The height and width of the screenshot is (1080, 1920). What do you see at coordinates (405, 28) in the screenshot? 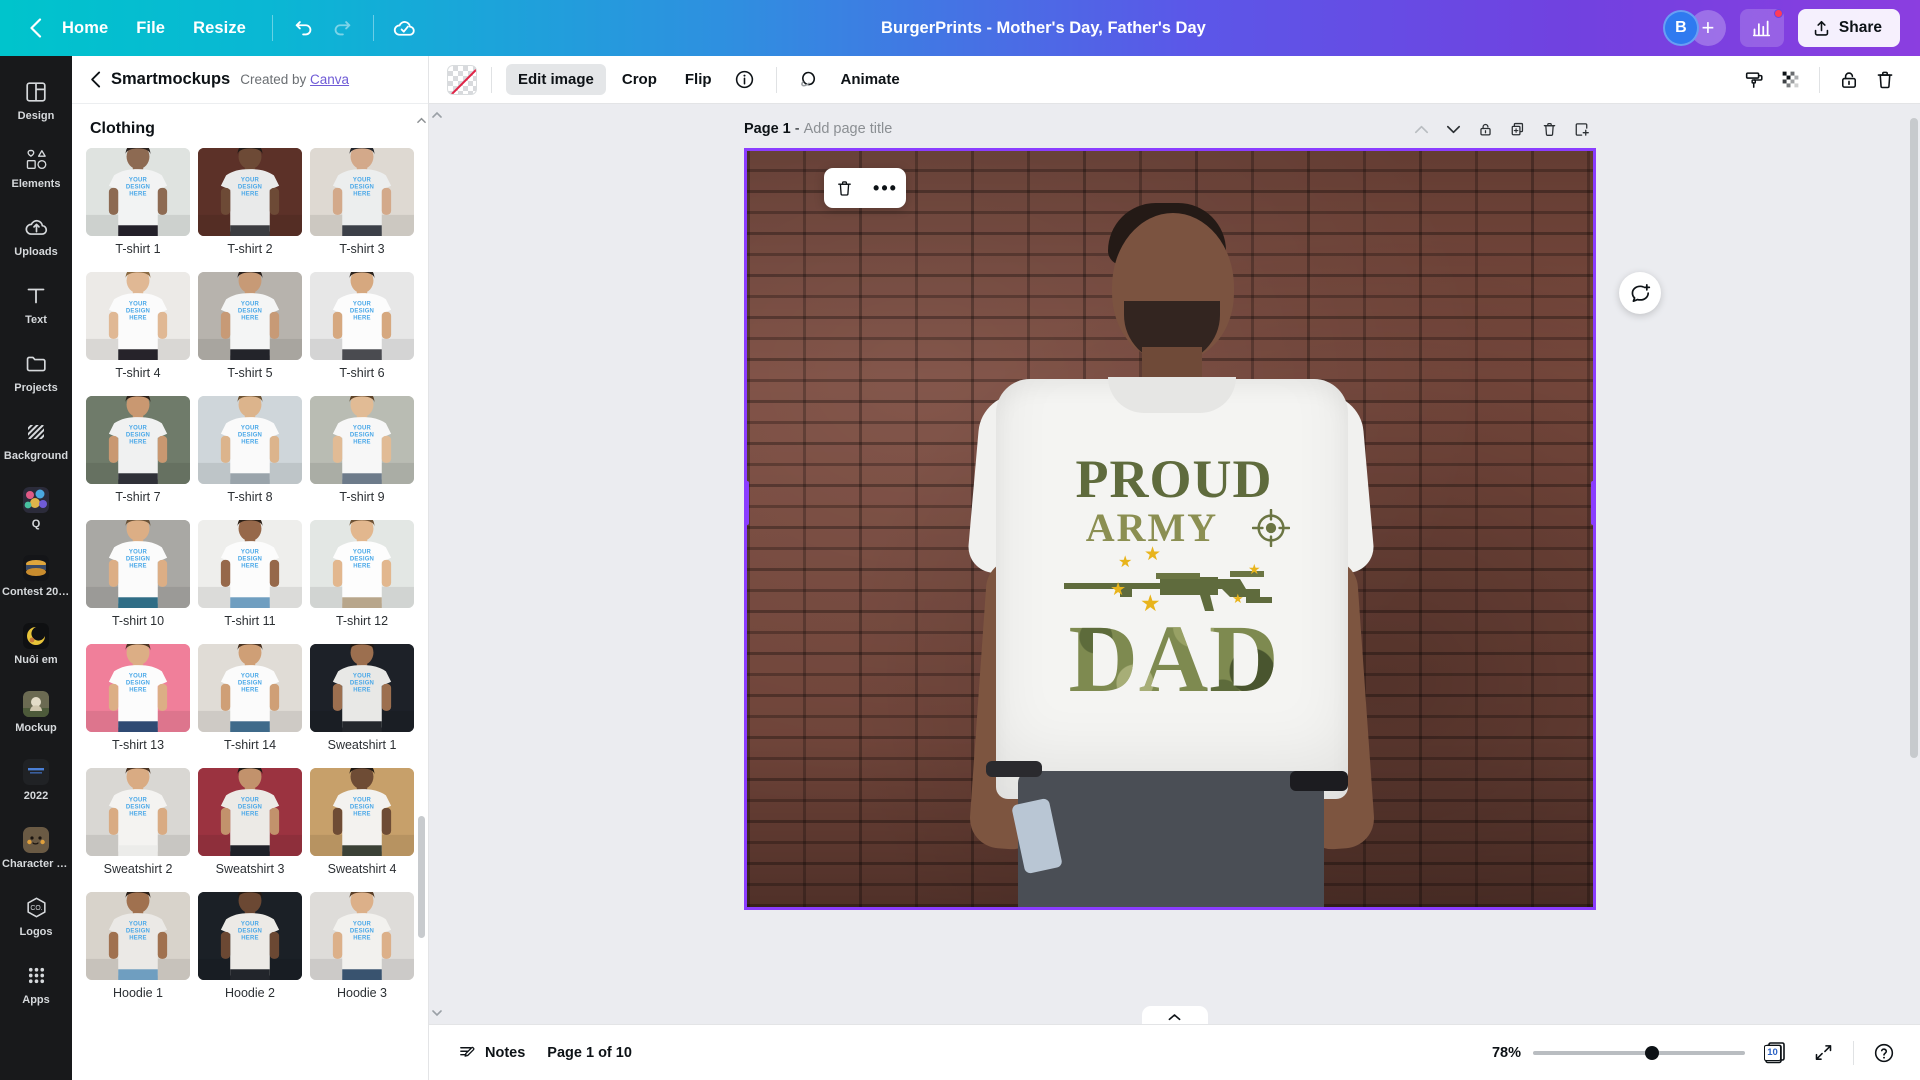
I see `cloud-saved-icon` at bounding box center [405, 28].